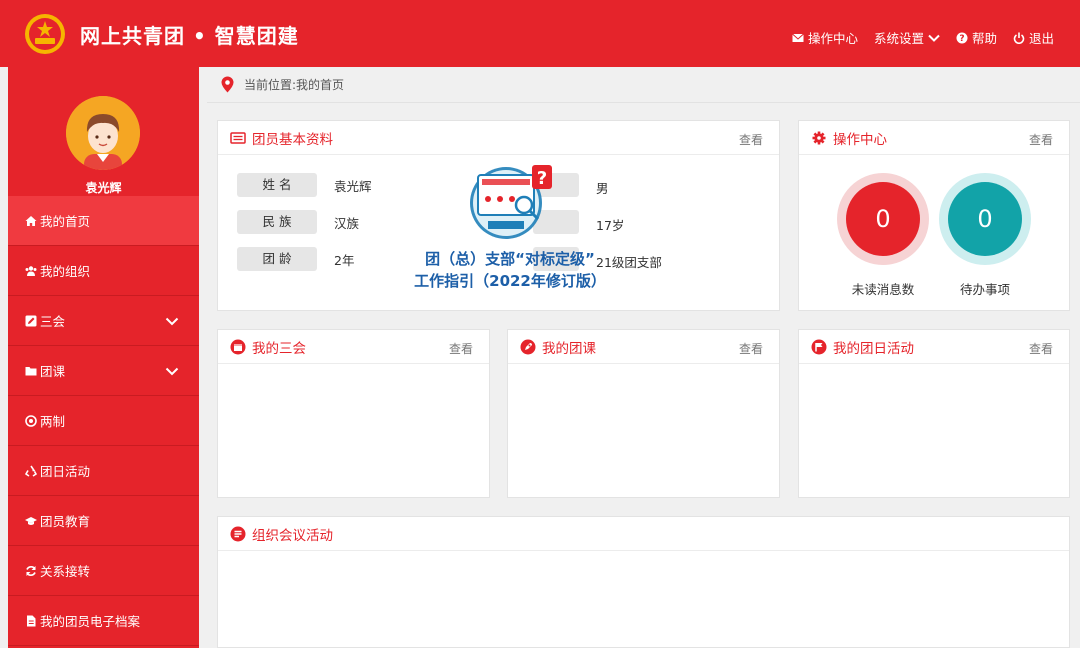 The height and width of the screenshot is (648, 1080). I want to click on tuanke-view-link: 查看, so click(751, 348).